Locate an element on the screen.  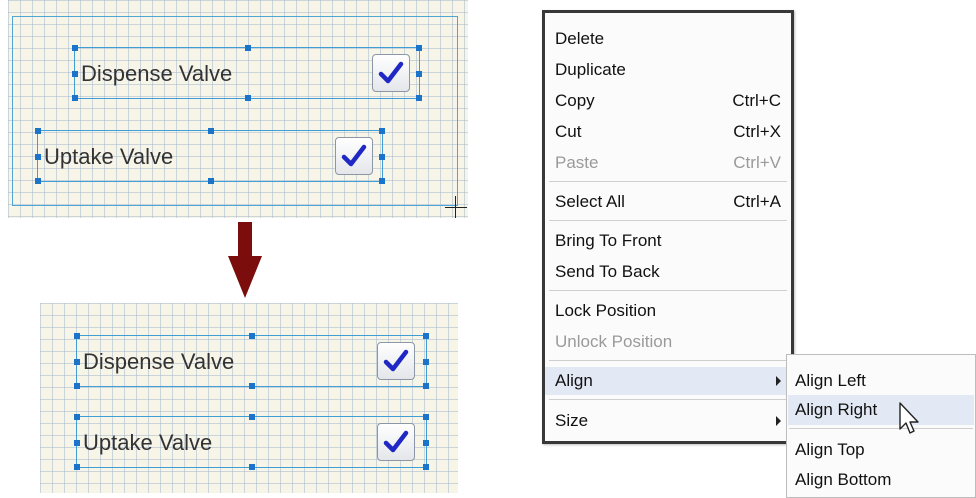
menu-item-send-to-back: Send To Back is located at coordinates (668, 272).